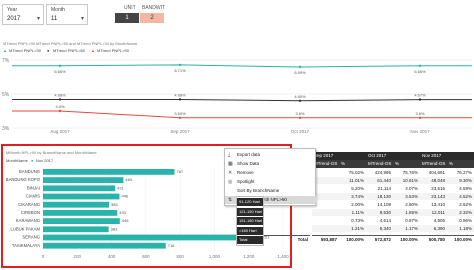  What do you see at coordinates (384, 188) in the screenshot?
I see `table-cell: 21,114` at bounding box center [384, 188].